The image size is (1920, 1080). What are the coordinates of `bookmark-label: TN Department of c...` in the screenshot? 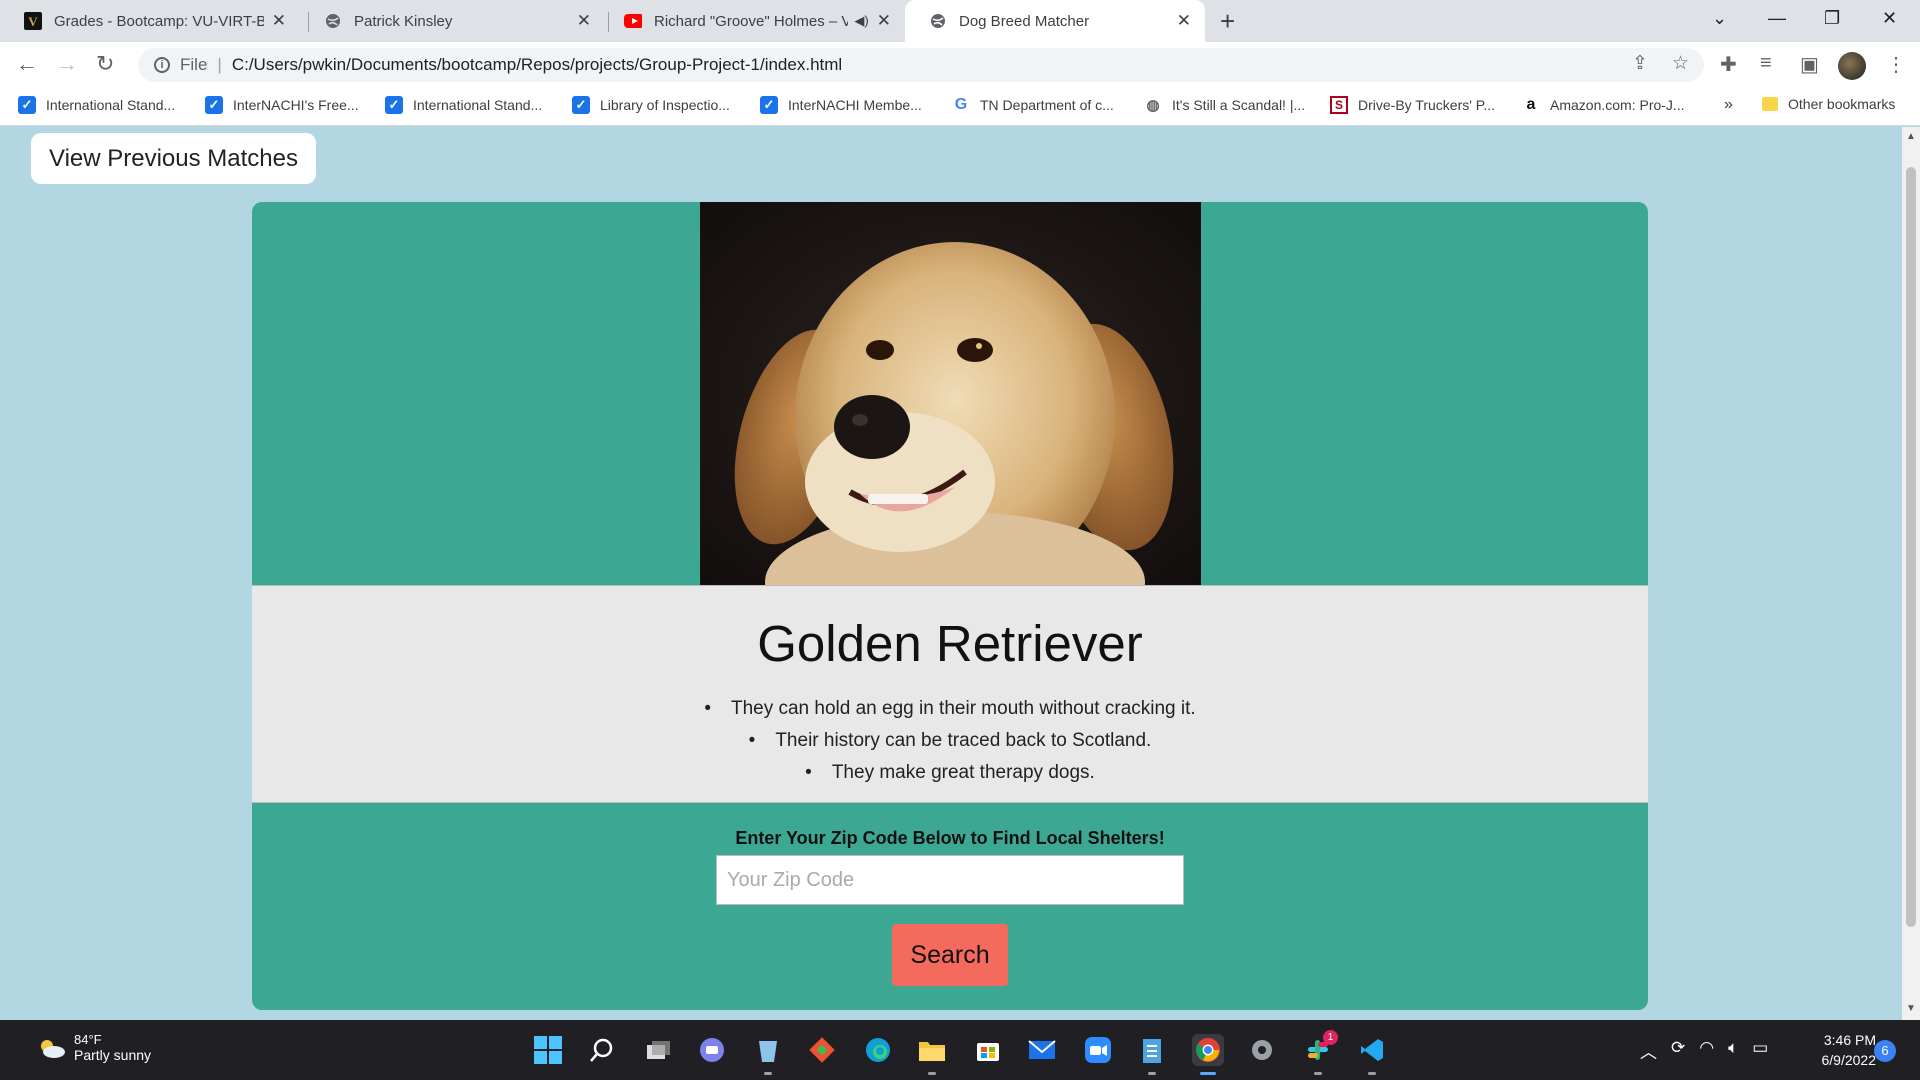 It's located at (1047, 105).